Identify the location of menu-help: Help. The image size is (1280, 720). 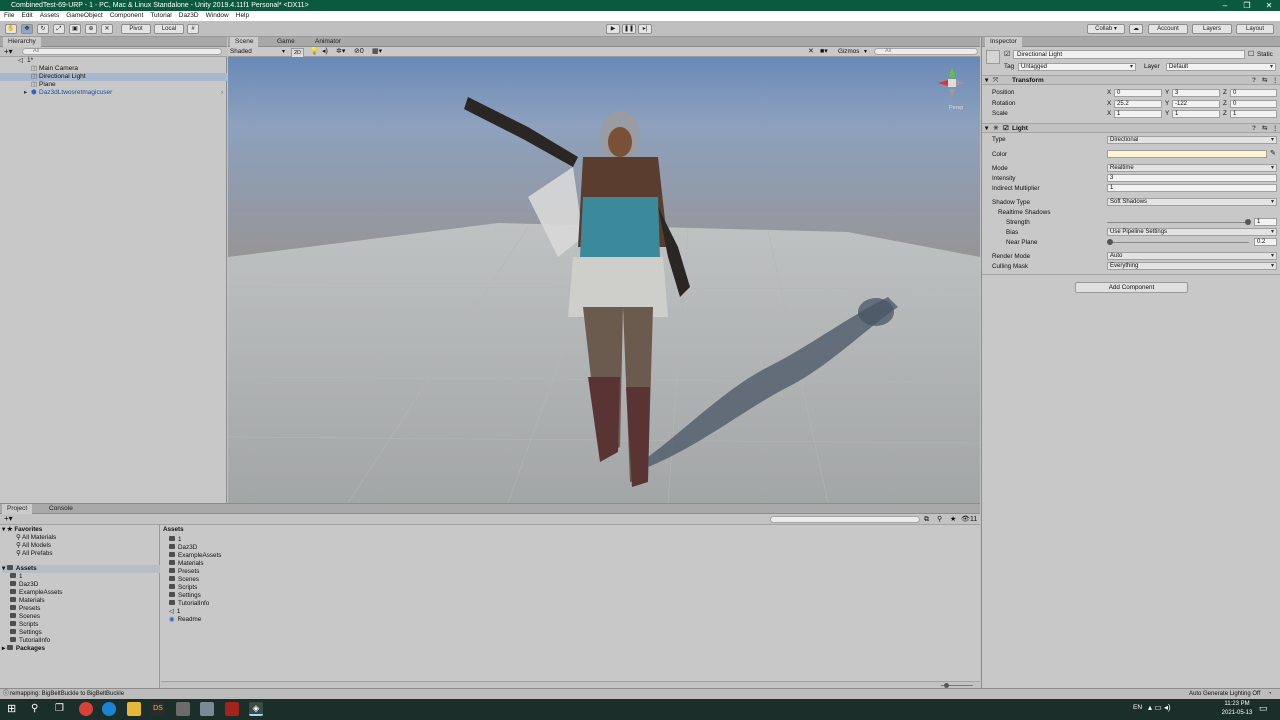
(242, 16).